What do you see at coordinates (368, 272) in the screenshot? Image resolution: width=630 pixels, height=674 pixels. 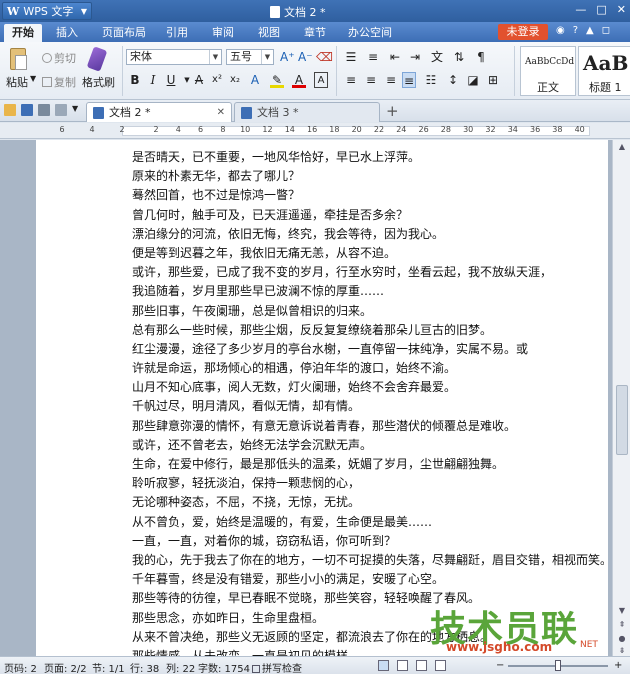 I see `text-line: 或许，那些爱，已成了我不变的岁月，行至水穷时，坐看云起，我不放纵天涯，` at bounding box center [368, 272].